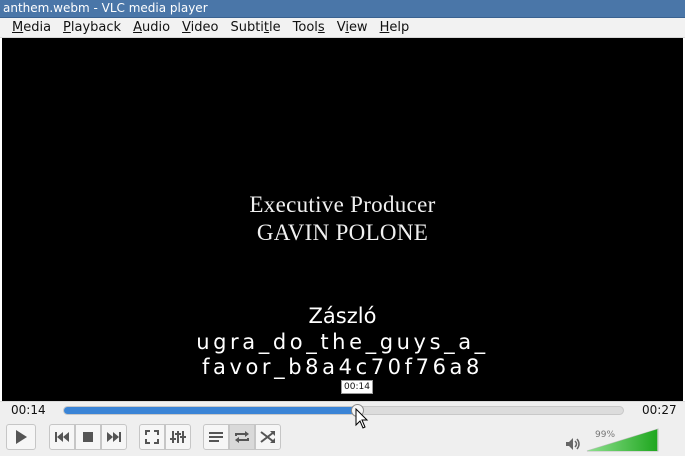  What do you see at coordinates (151, 27) in the screenshot?
I see `menu-audio: Audio` at bounding box center [151, 27].